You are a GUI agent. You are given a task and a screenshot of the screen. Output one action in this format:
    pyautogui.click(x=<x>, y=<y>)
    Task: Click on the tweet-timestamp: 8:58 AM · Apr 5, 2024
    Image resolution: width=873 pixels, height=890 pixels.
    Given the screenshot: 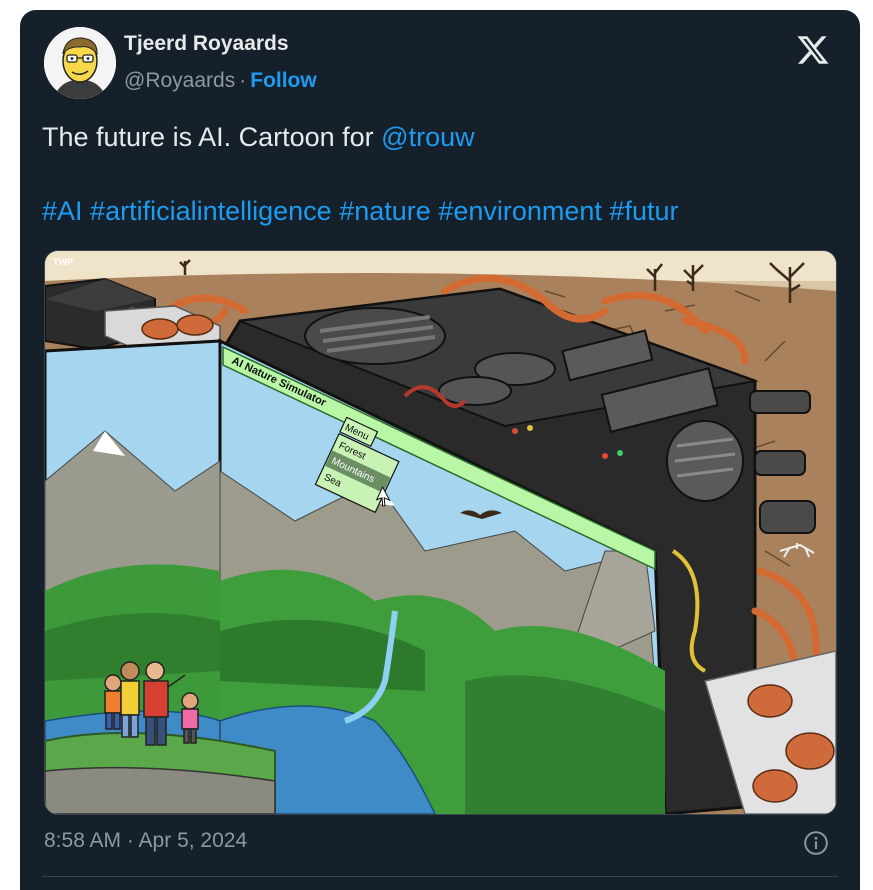 What is the action you would take?
    pyautogui.click(x=145, y=841)
    